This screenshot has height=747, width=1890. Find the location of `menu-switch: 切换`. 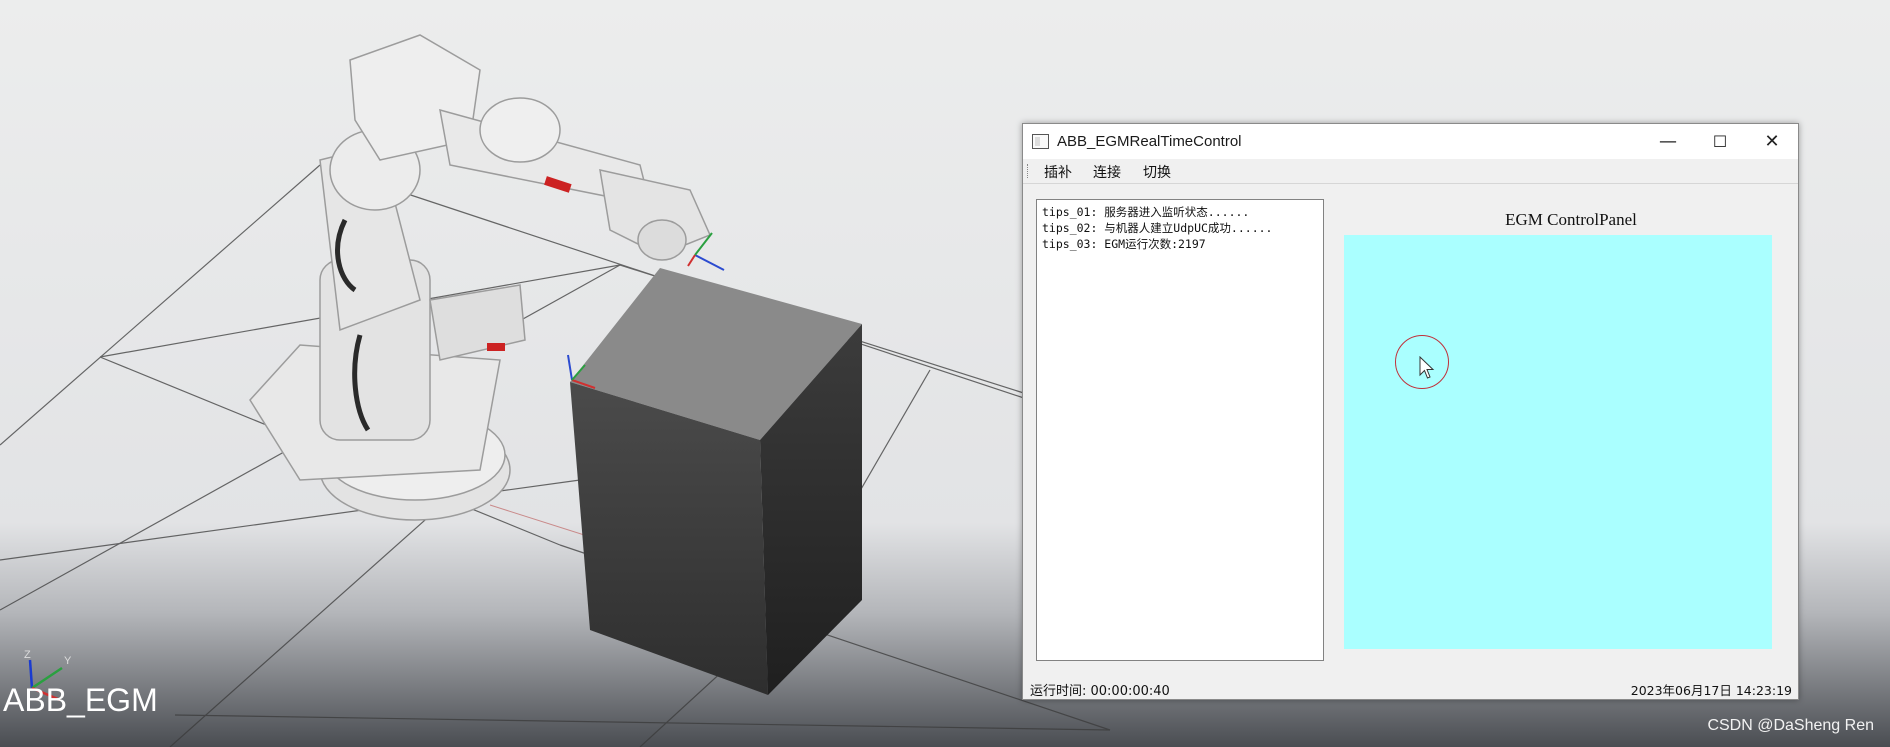

menu-switch: 切换 is located at coordinates (1157, 172).